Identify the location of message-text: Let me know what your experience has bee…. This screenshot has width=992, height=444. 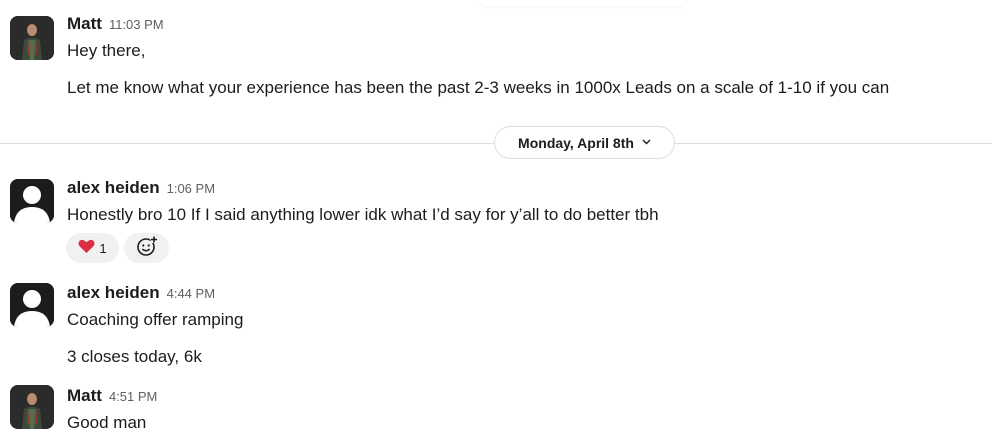
(478, 87).